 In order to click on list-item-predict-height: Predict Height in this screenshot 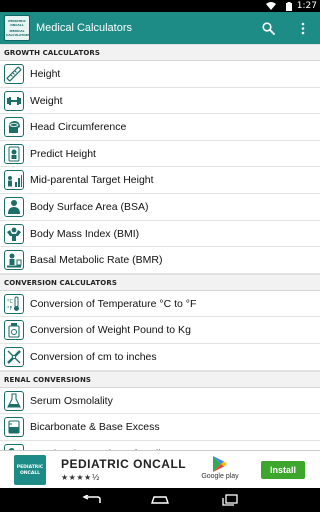, I will do `click(160, 154)`.